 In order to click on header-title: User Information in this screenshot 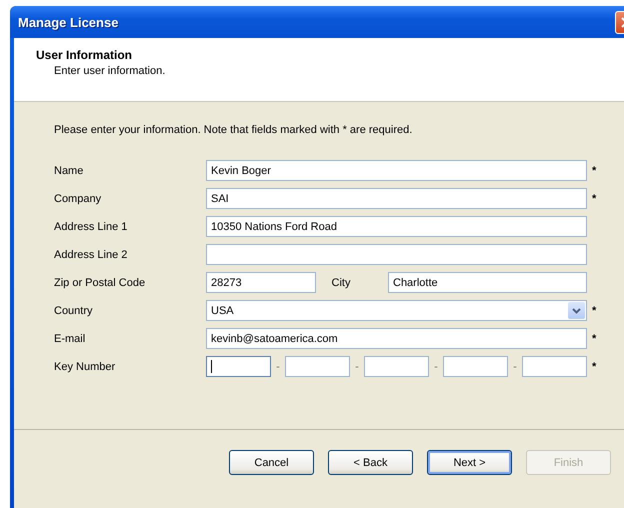, I will do `click(85, 55)`.